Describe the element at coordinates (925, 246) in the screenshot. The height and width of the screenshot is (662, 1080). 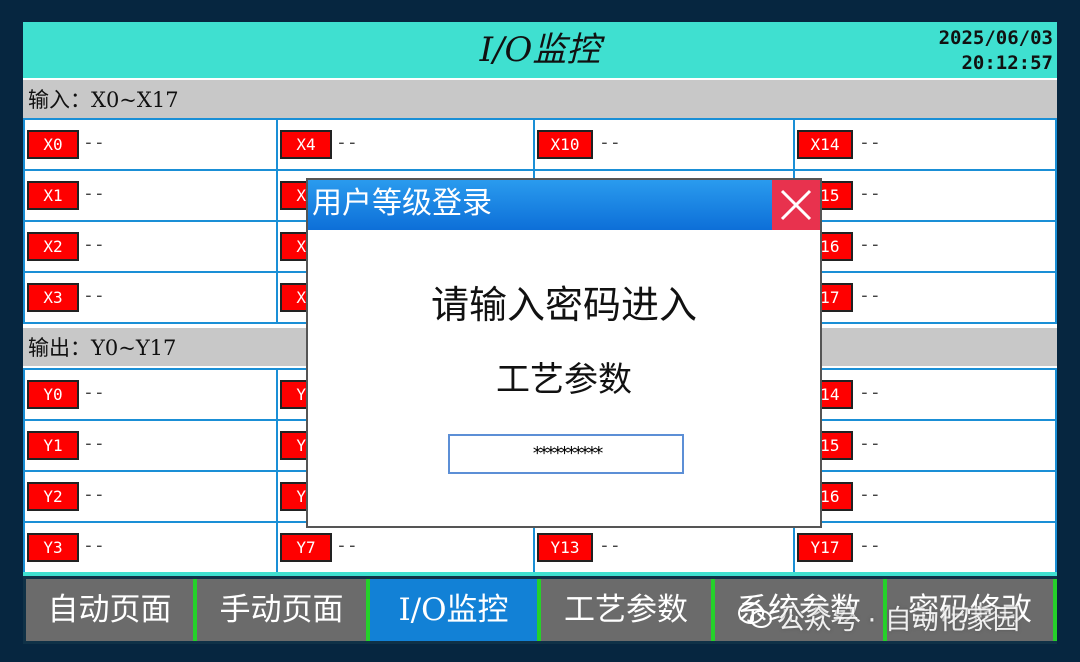
I see `input-cell: X16 --` at that location.